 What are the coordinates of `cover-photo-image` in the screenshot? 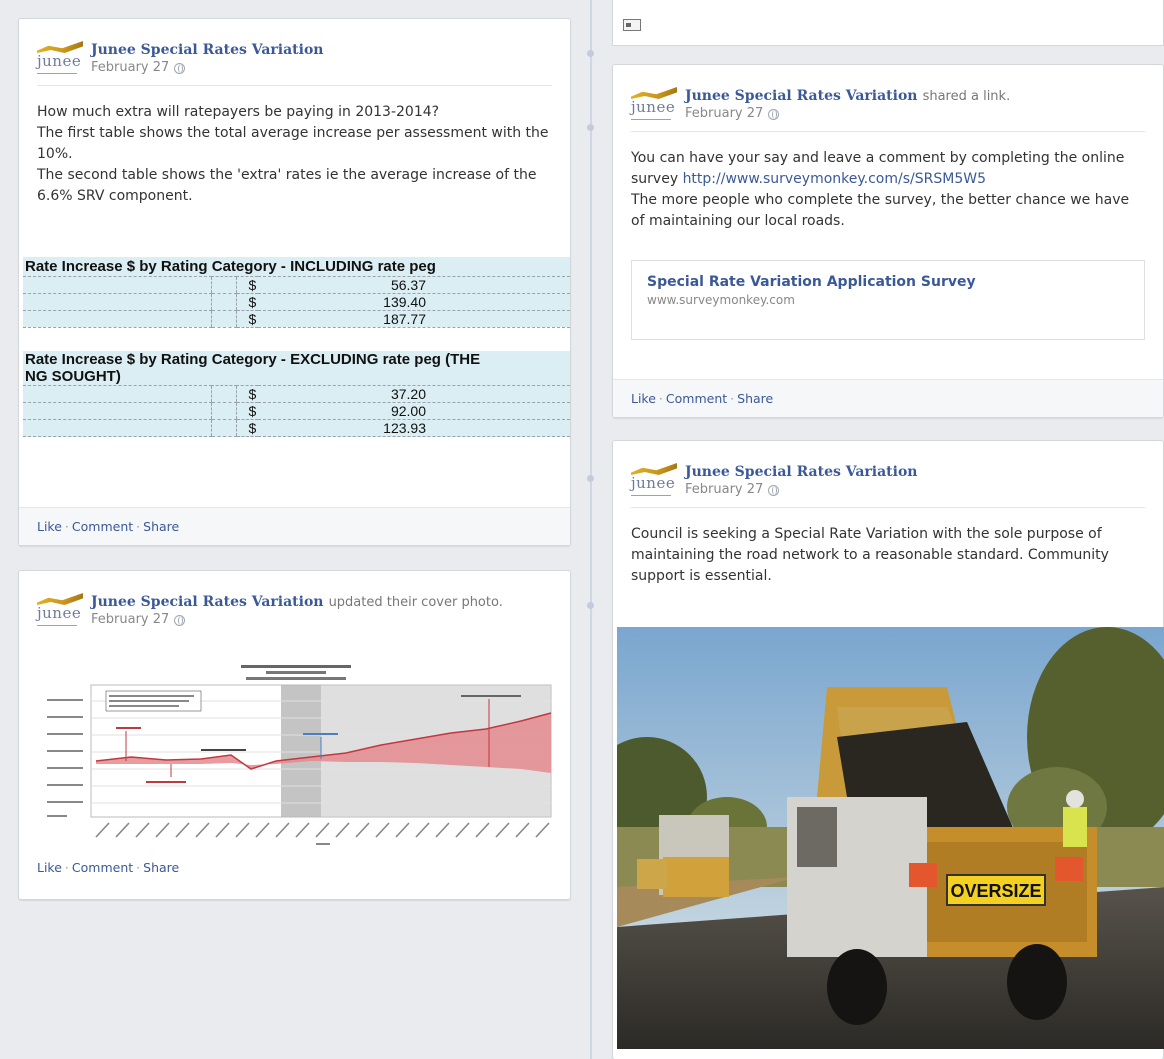 It's located at (301, 761).